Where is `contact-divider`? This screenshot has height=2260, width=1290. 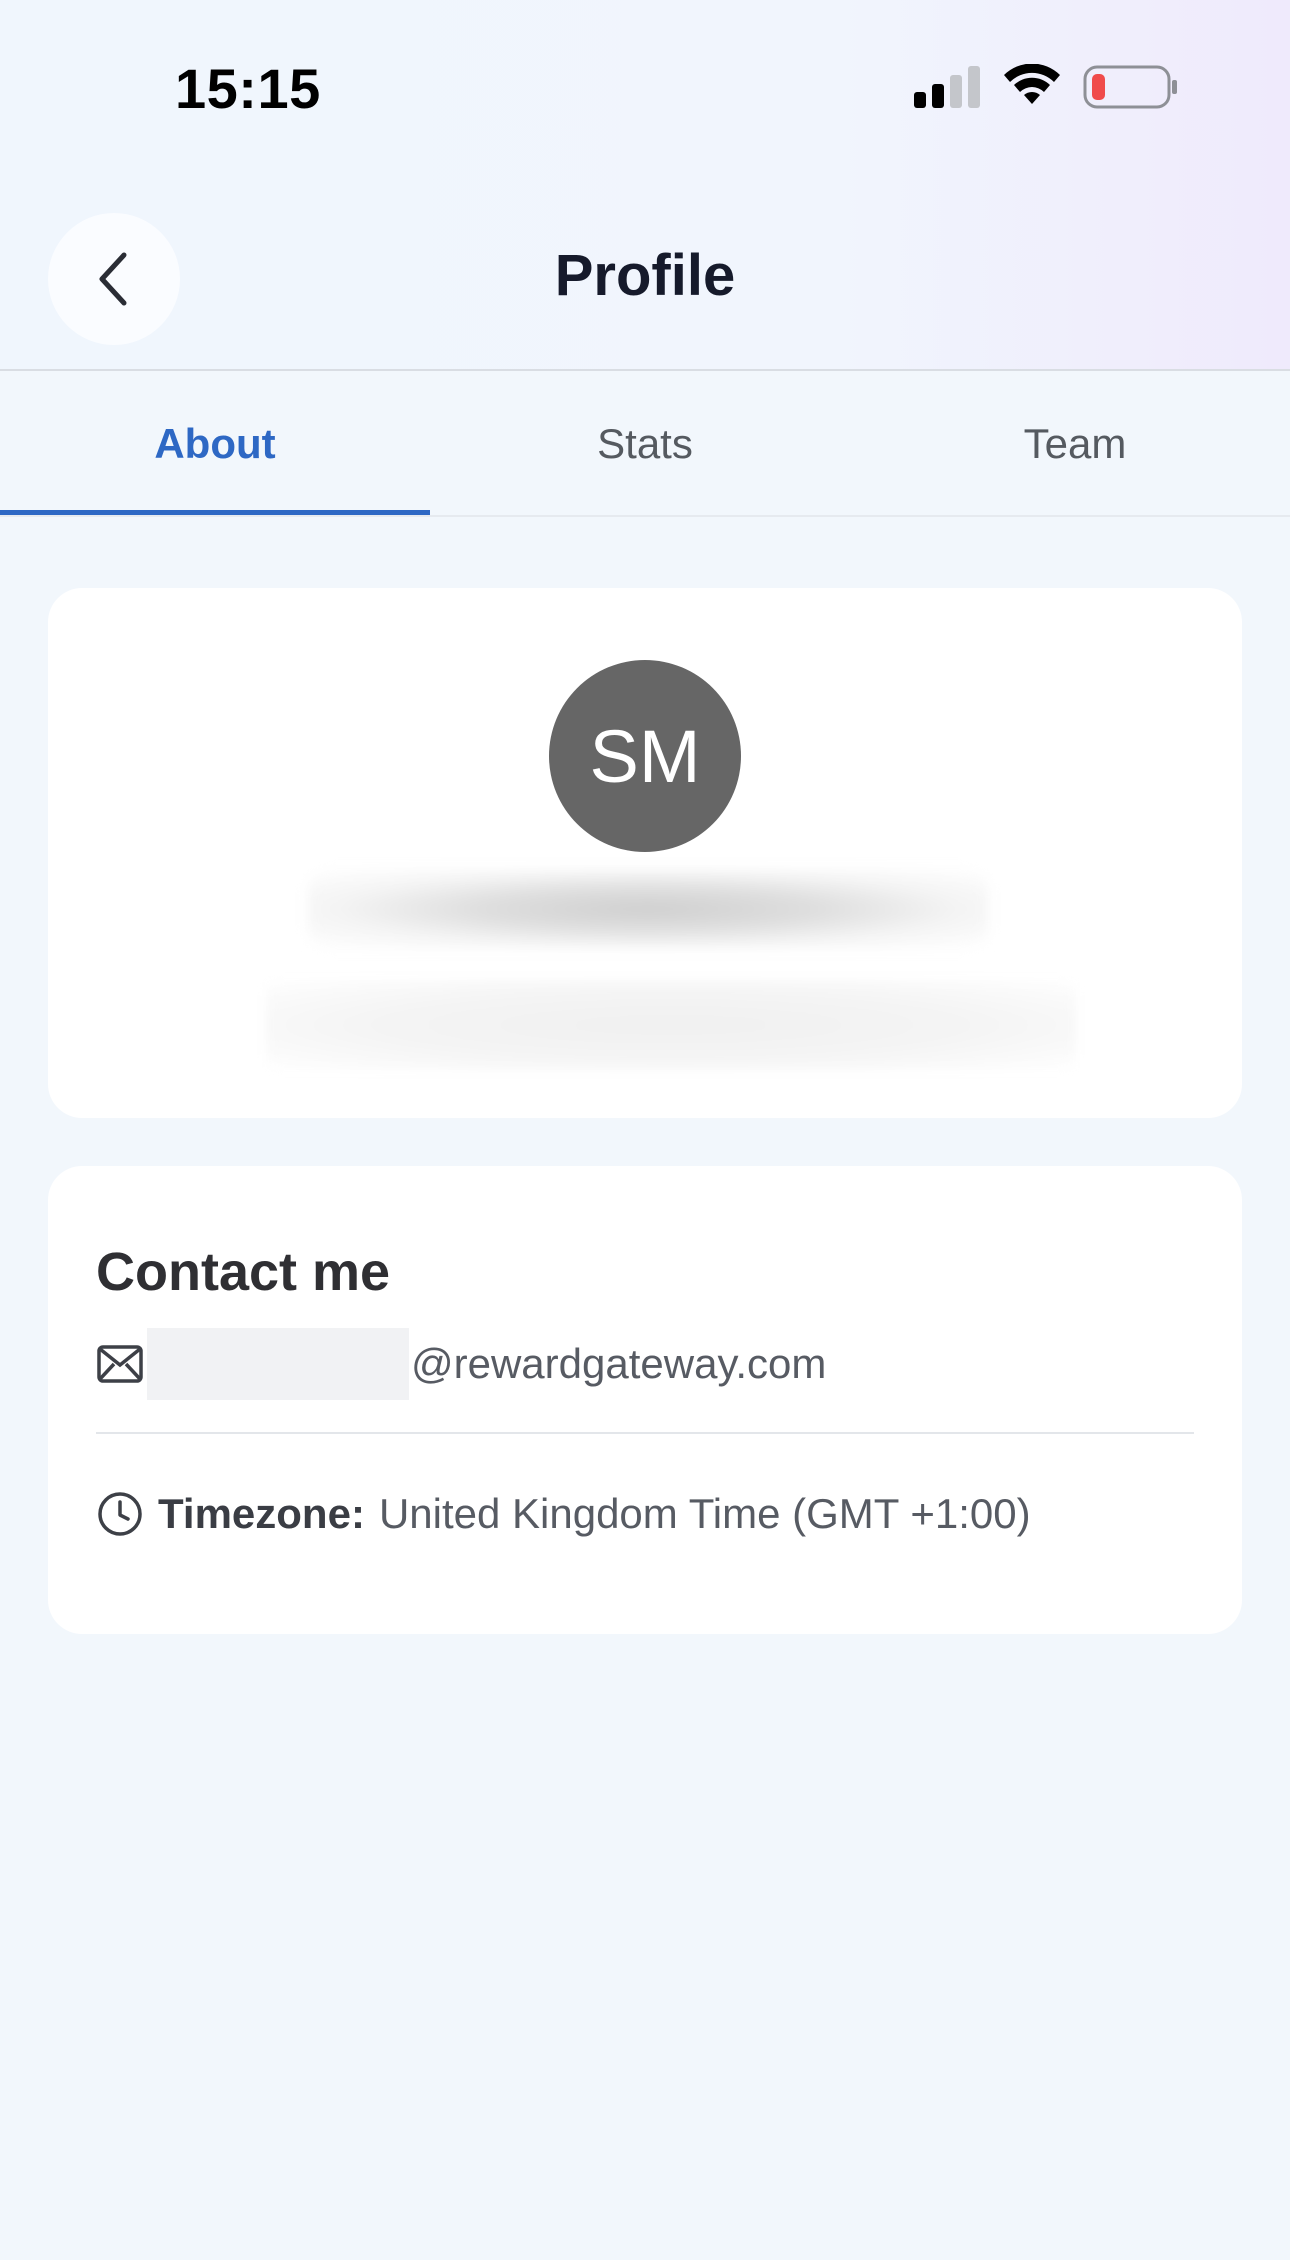
contact-divider is located at coordinates (645, 1433).